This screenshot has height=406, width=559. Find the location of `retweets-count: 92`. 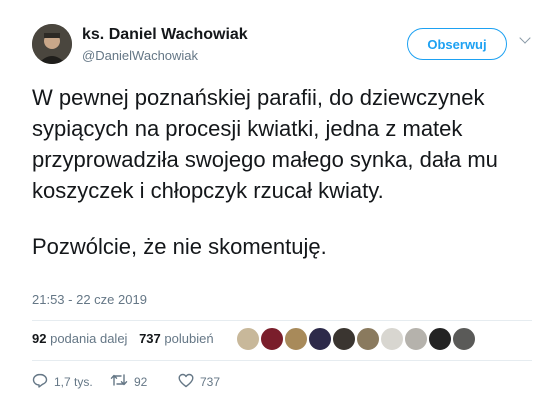

retweets-count: 92 is located at coordinates (39, 338).